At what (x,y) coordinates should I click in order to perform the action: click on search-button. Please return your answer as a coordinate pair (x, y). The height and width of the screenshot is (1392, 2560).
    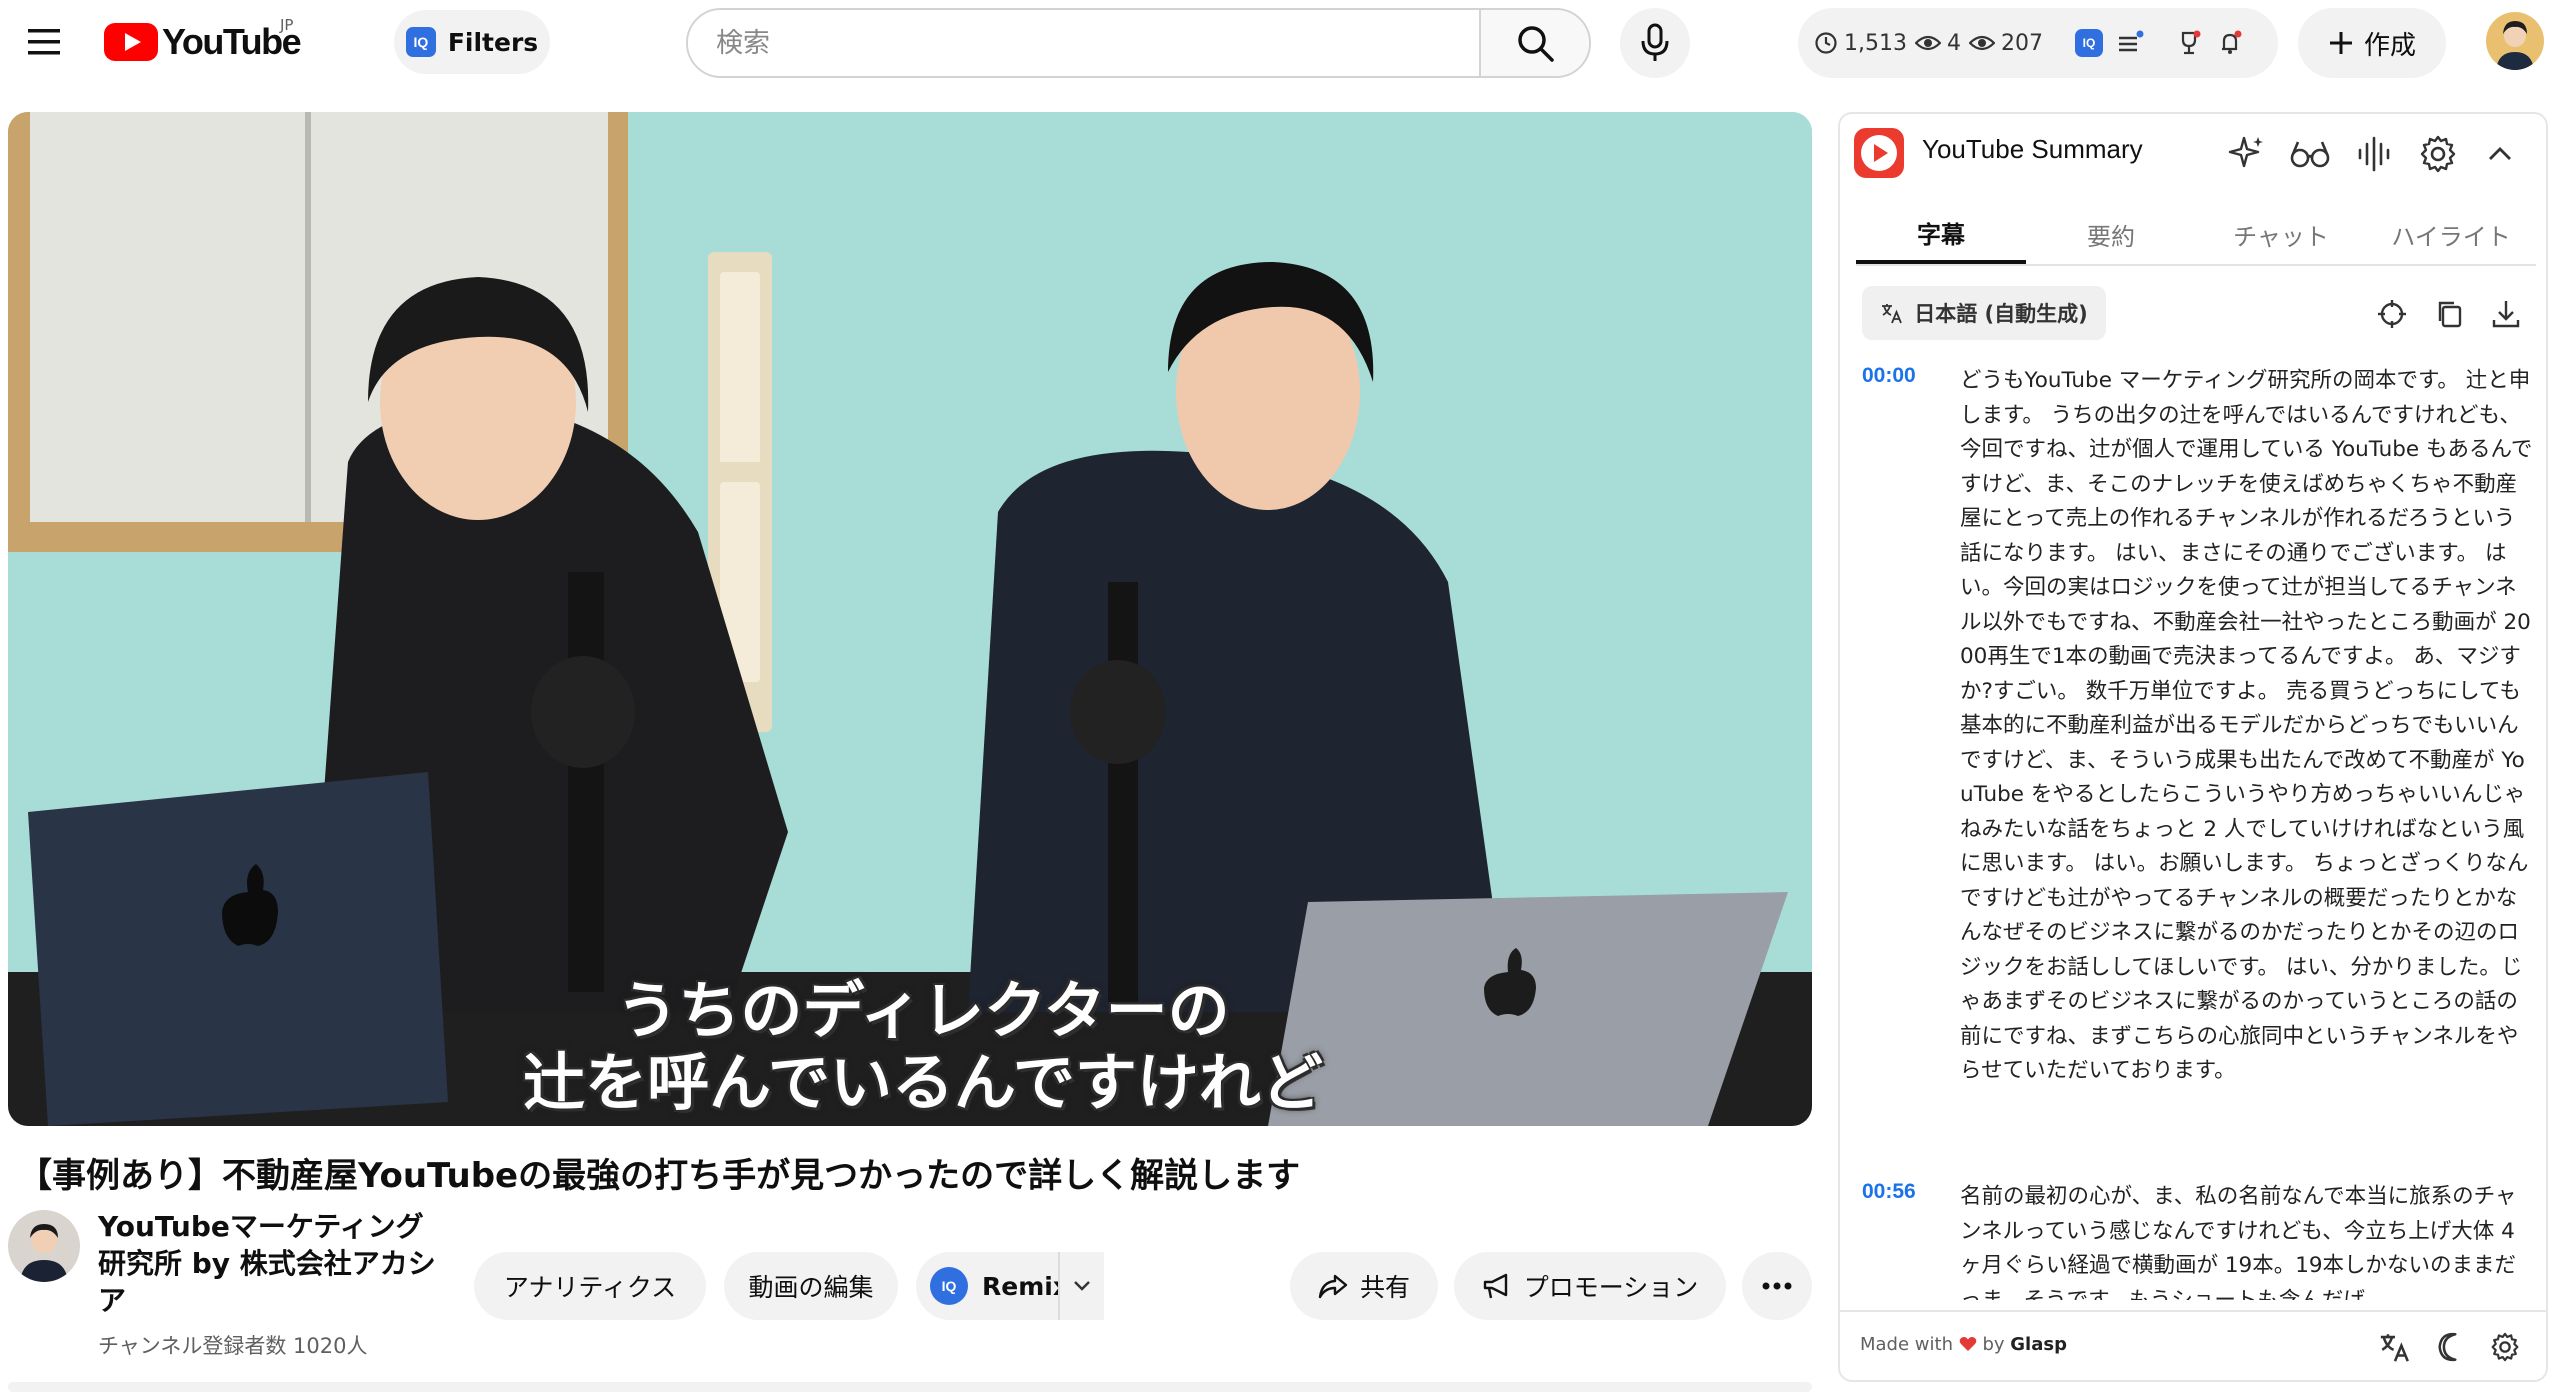
    Looking at the image, I should click on (1534, 43).